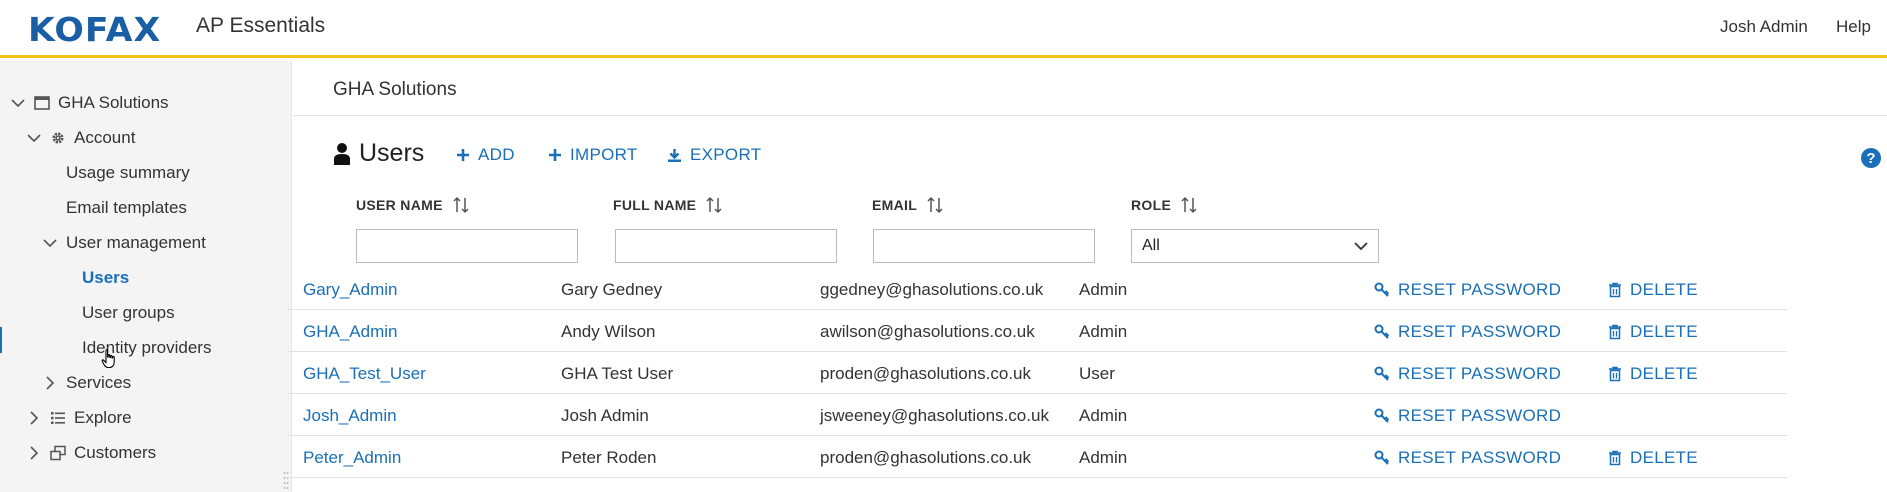  I want to click on active-indicator, so click(1, 340).